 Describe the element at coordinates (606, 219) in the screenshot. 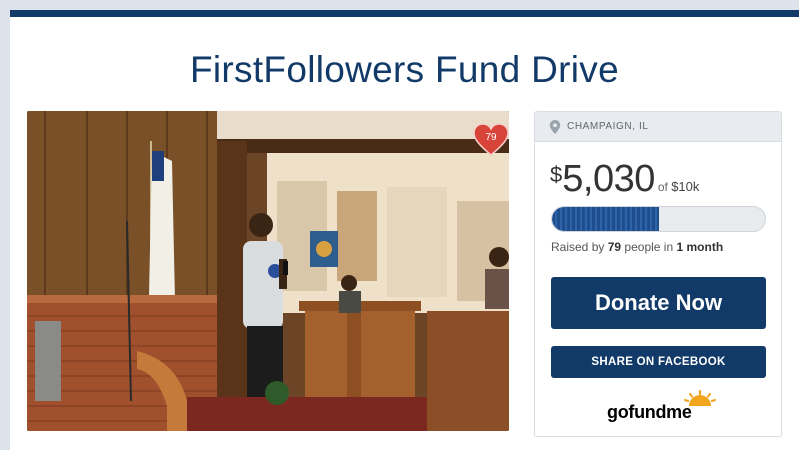

I see `progress-bar-fill` at that location.